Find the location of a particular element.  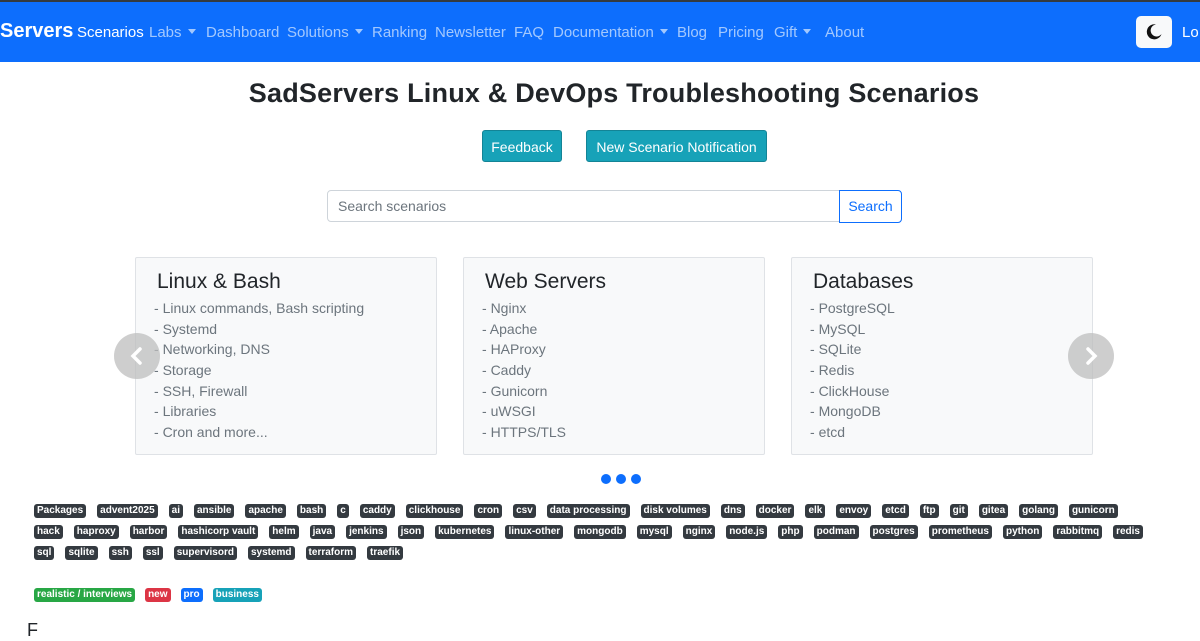

nav-item-solutions: Solutions is located at coordinates (325, 32).